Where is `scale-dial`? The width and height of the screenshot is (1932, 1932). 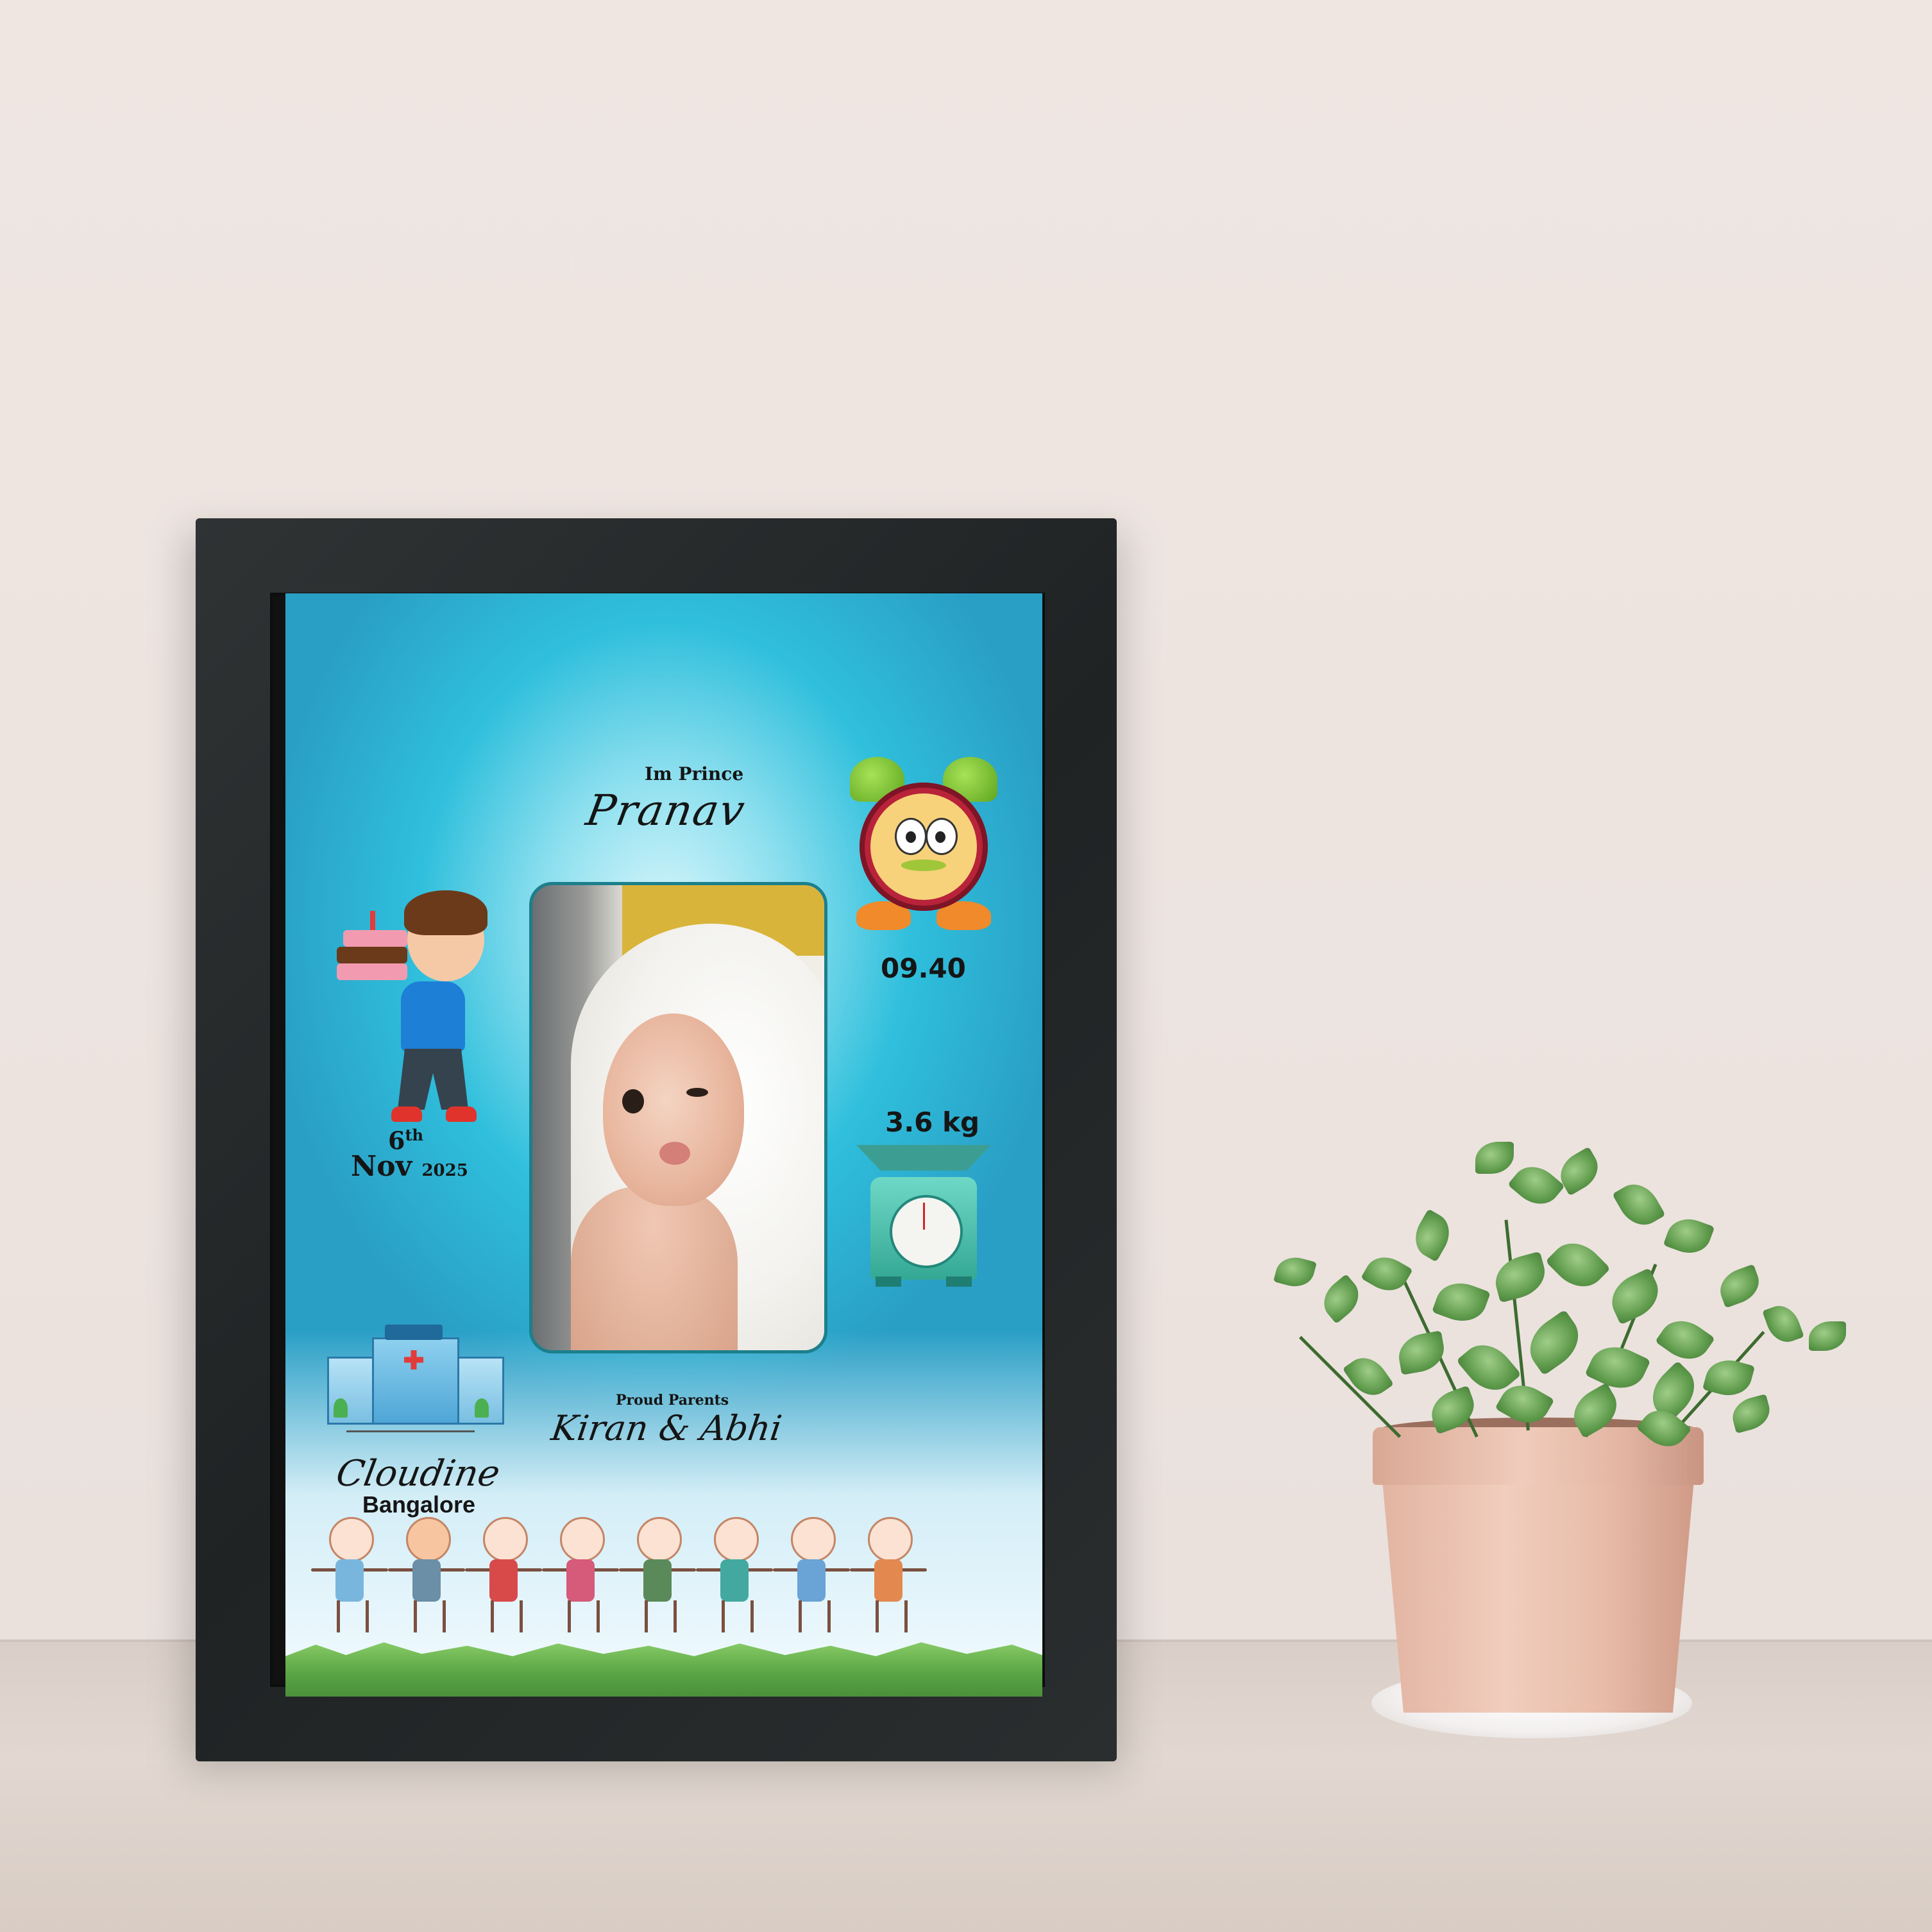
scale-dial is located at coordinates (926, 1231).